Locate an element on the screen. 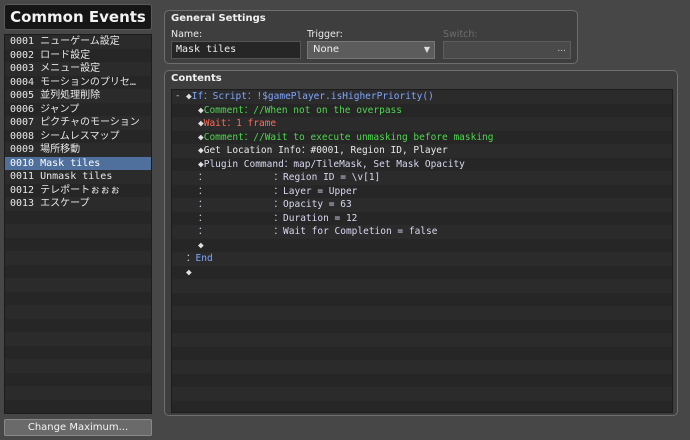 Image resolution: width=690 pixels, height=440 pixels. event-name: 場所移動 is located at coordinates (60, 149).